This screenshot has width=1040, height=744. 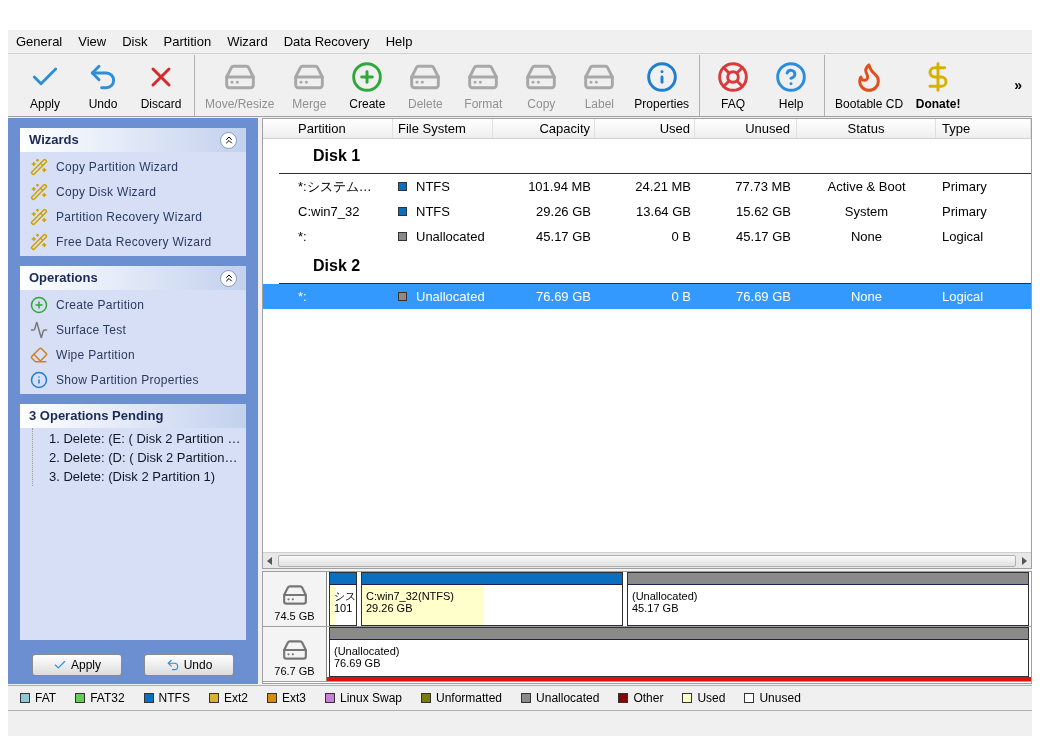 I want to click on column-header: Status, so click(x=866, y=128).